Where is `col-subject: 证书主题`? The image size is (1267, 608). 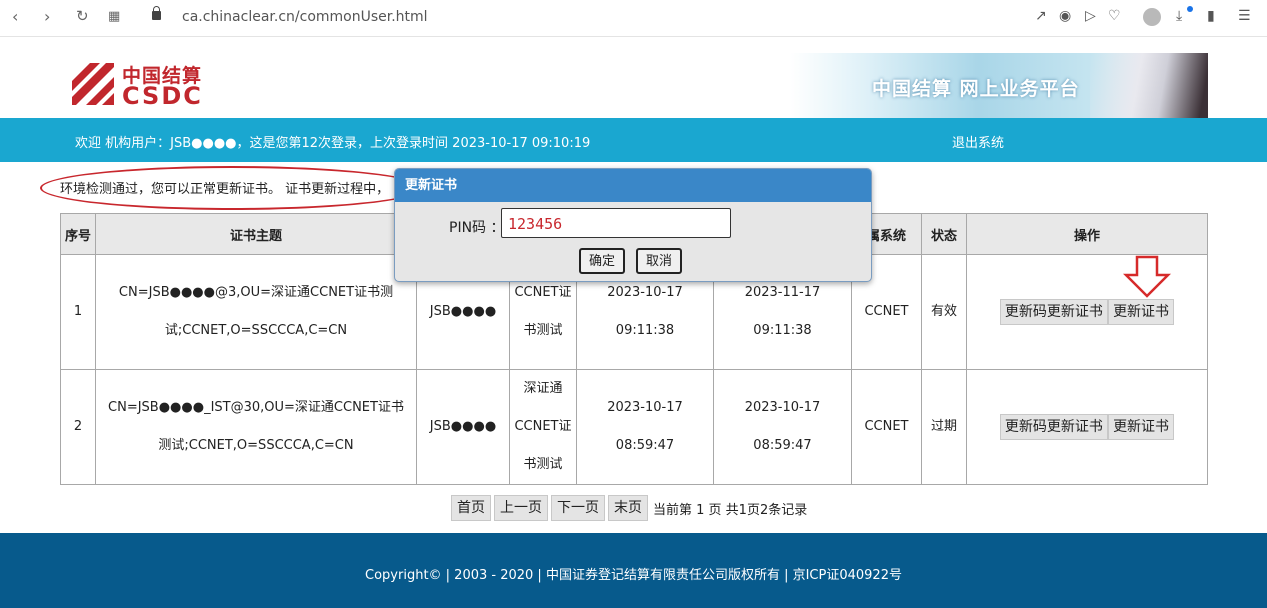 col-subject: 证书主题 is located at coordinates (256, 234).